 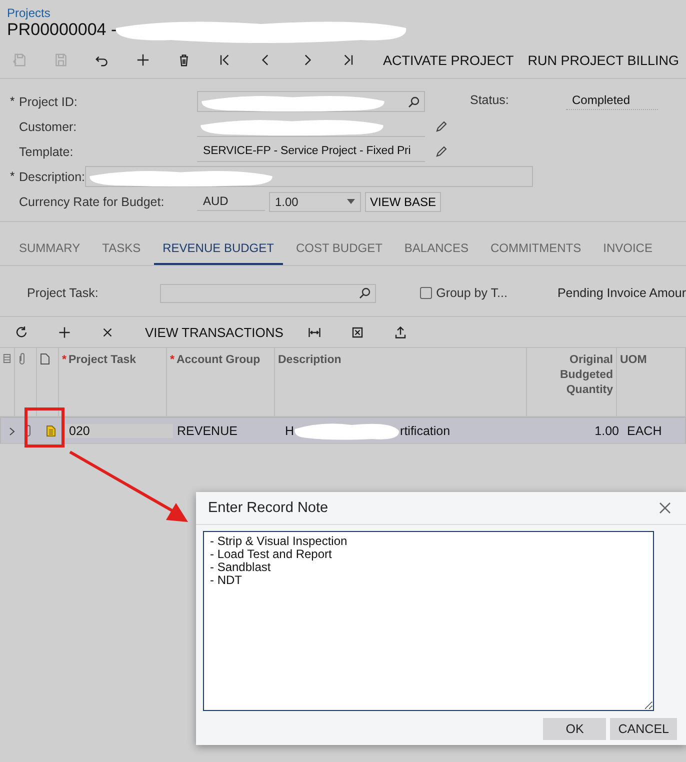 What do you see at coordinates (343, 430) in the screenshot?
I see `table-row: 020 REVENUE H rtification 1.00 EACH` at bounding box center [343, 430].